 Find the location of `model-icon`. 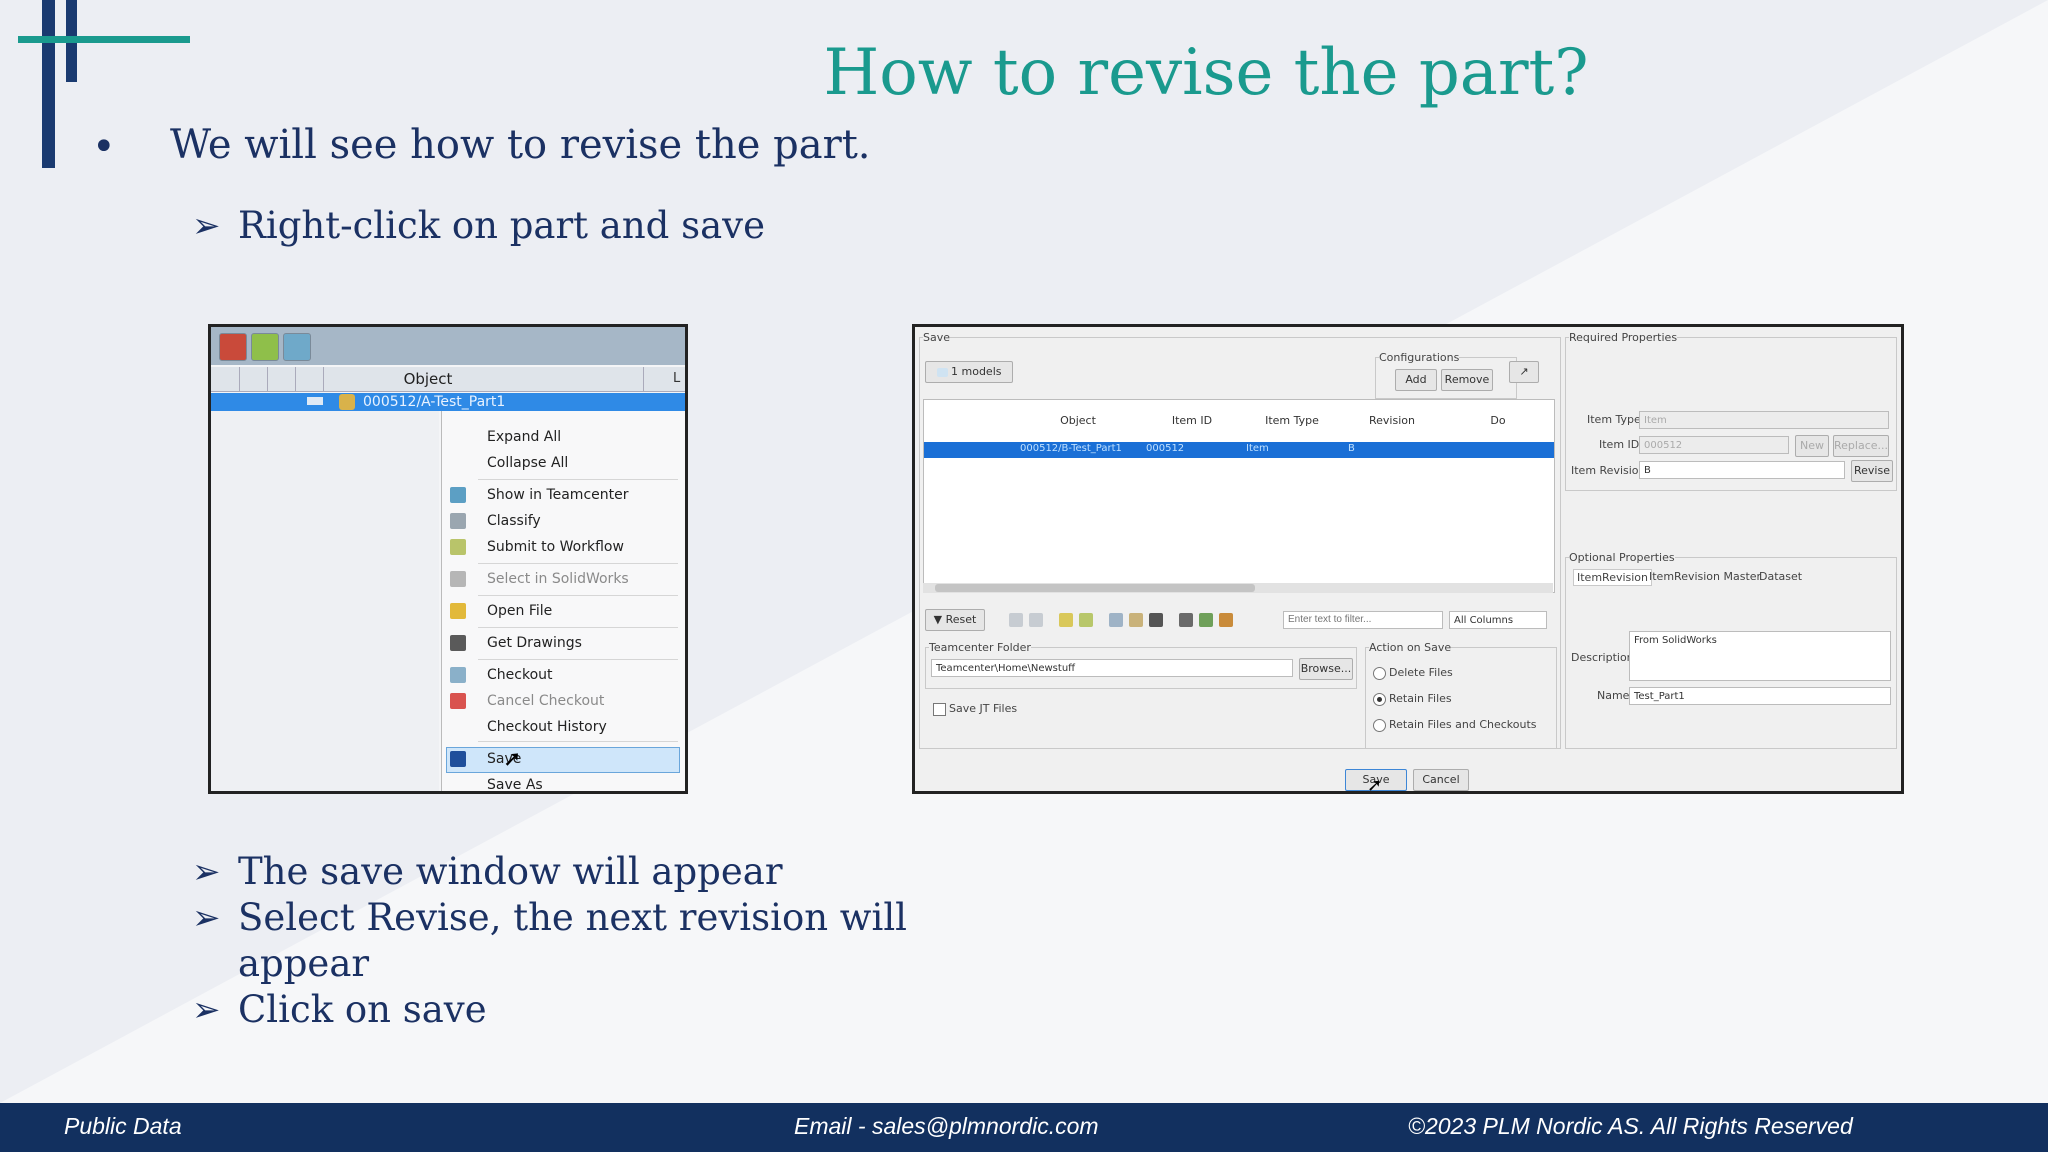

model-icon is located at coordinates (942, 372).